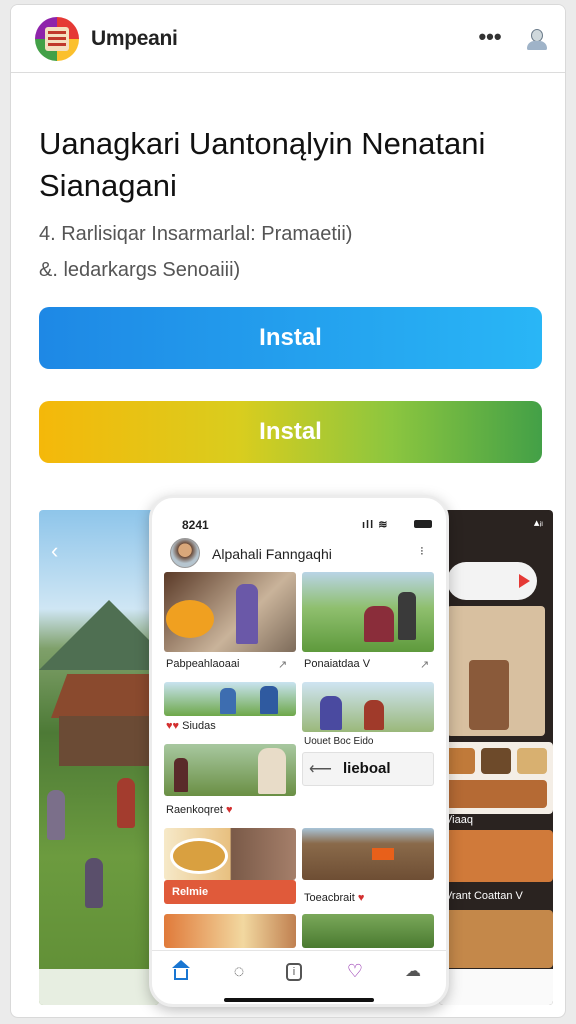 Image resolution: width=576 pixels, height=1024 pixels. I want to click on post-caption: Viaaq, so click(459, 820).